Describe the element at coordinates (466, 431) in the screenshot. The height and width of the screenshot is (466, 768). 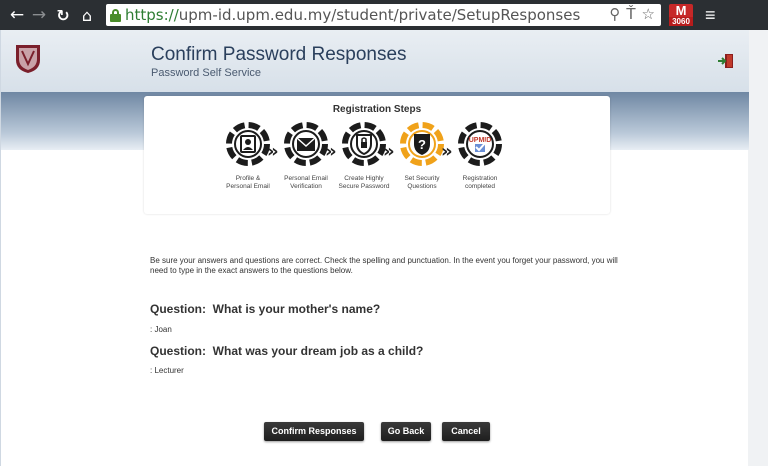
I see `cancel-button: Cancel` at that location.